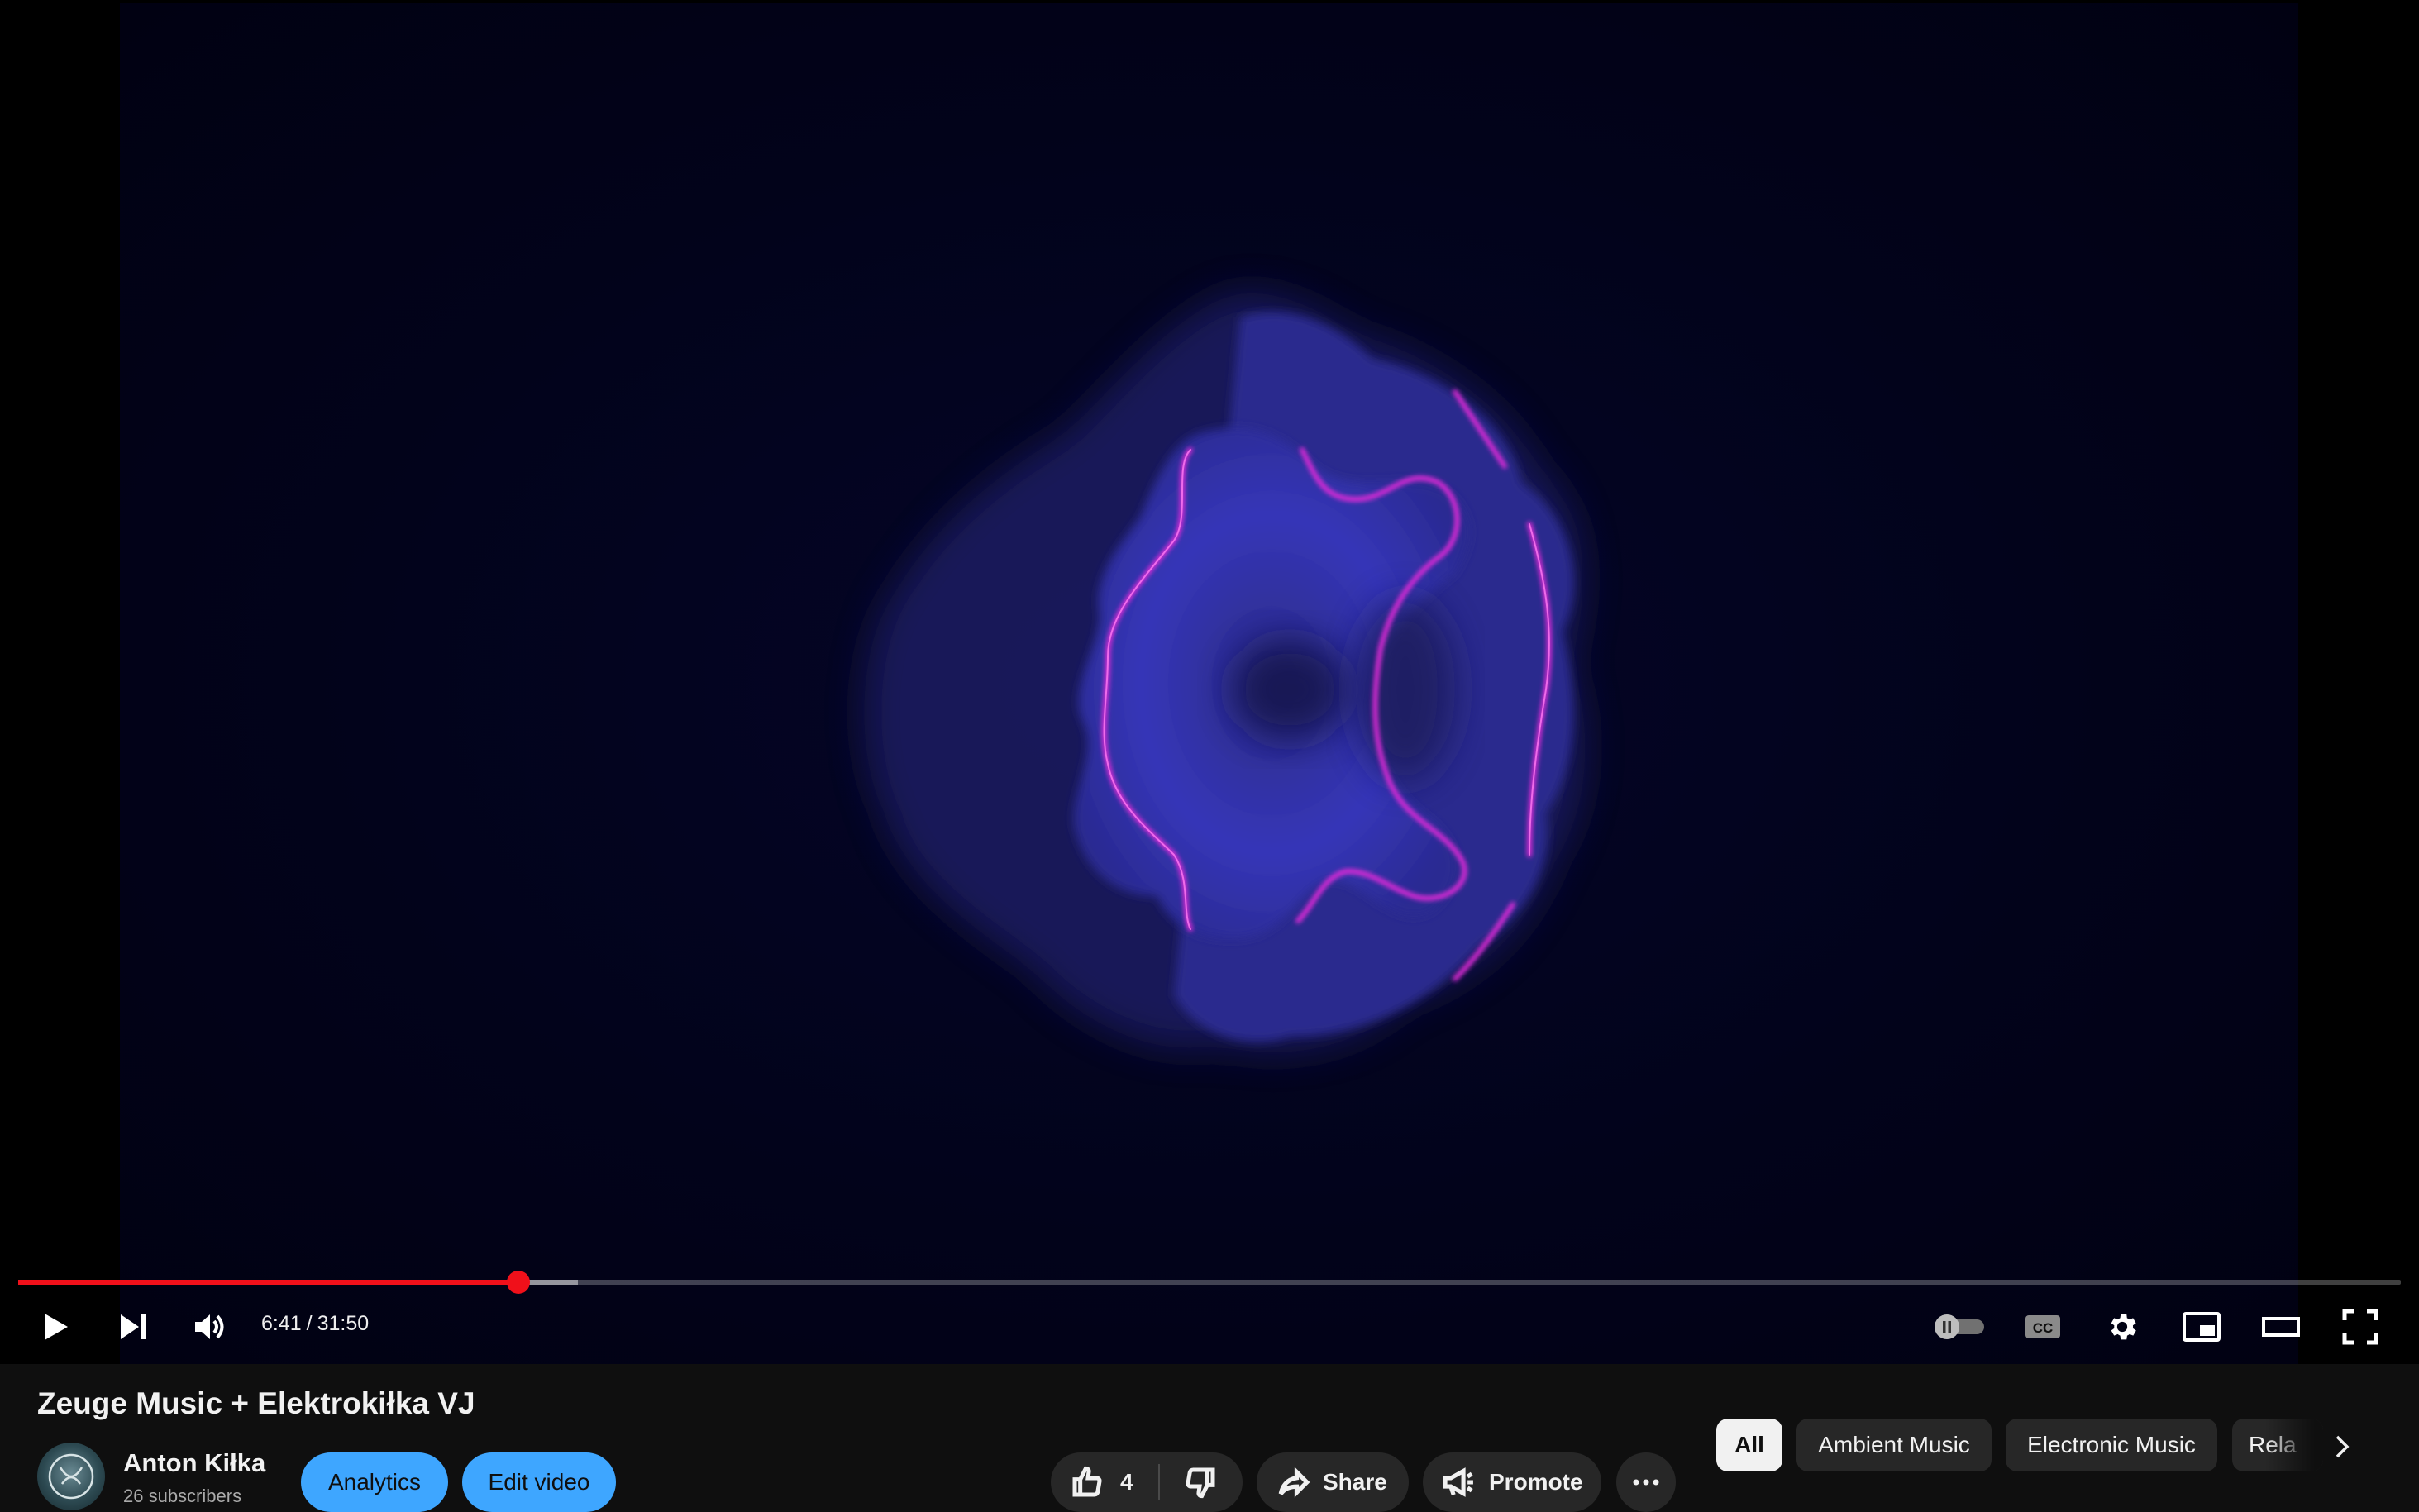 The image size is (2419, 1512). Describe the element at coordinates (1104, 1482) in the screenshot. I see `like-button: 4` at that location.